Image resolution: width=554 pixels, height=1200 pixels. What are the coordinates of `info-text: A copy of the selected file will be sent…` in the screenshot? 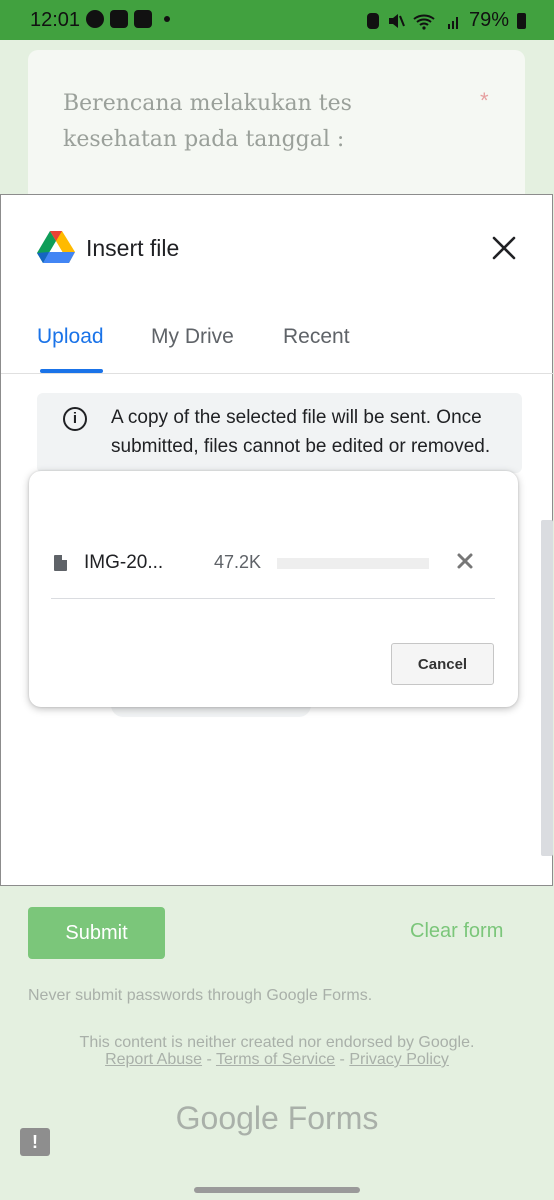 It's located at (301, 432).